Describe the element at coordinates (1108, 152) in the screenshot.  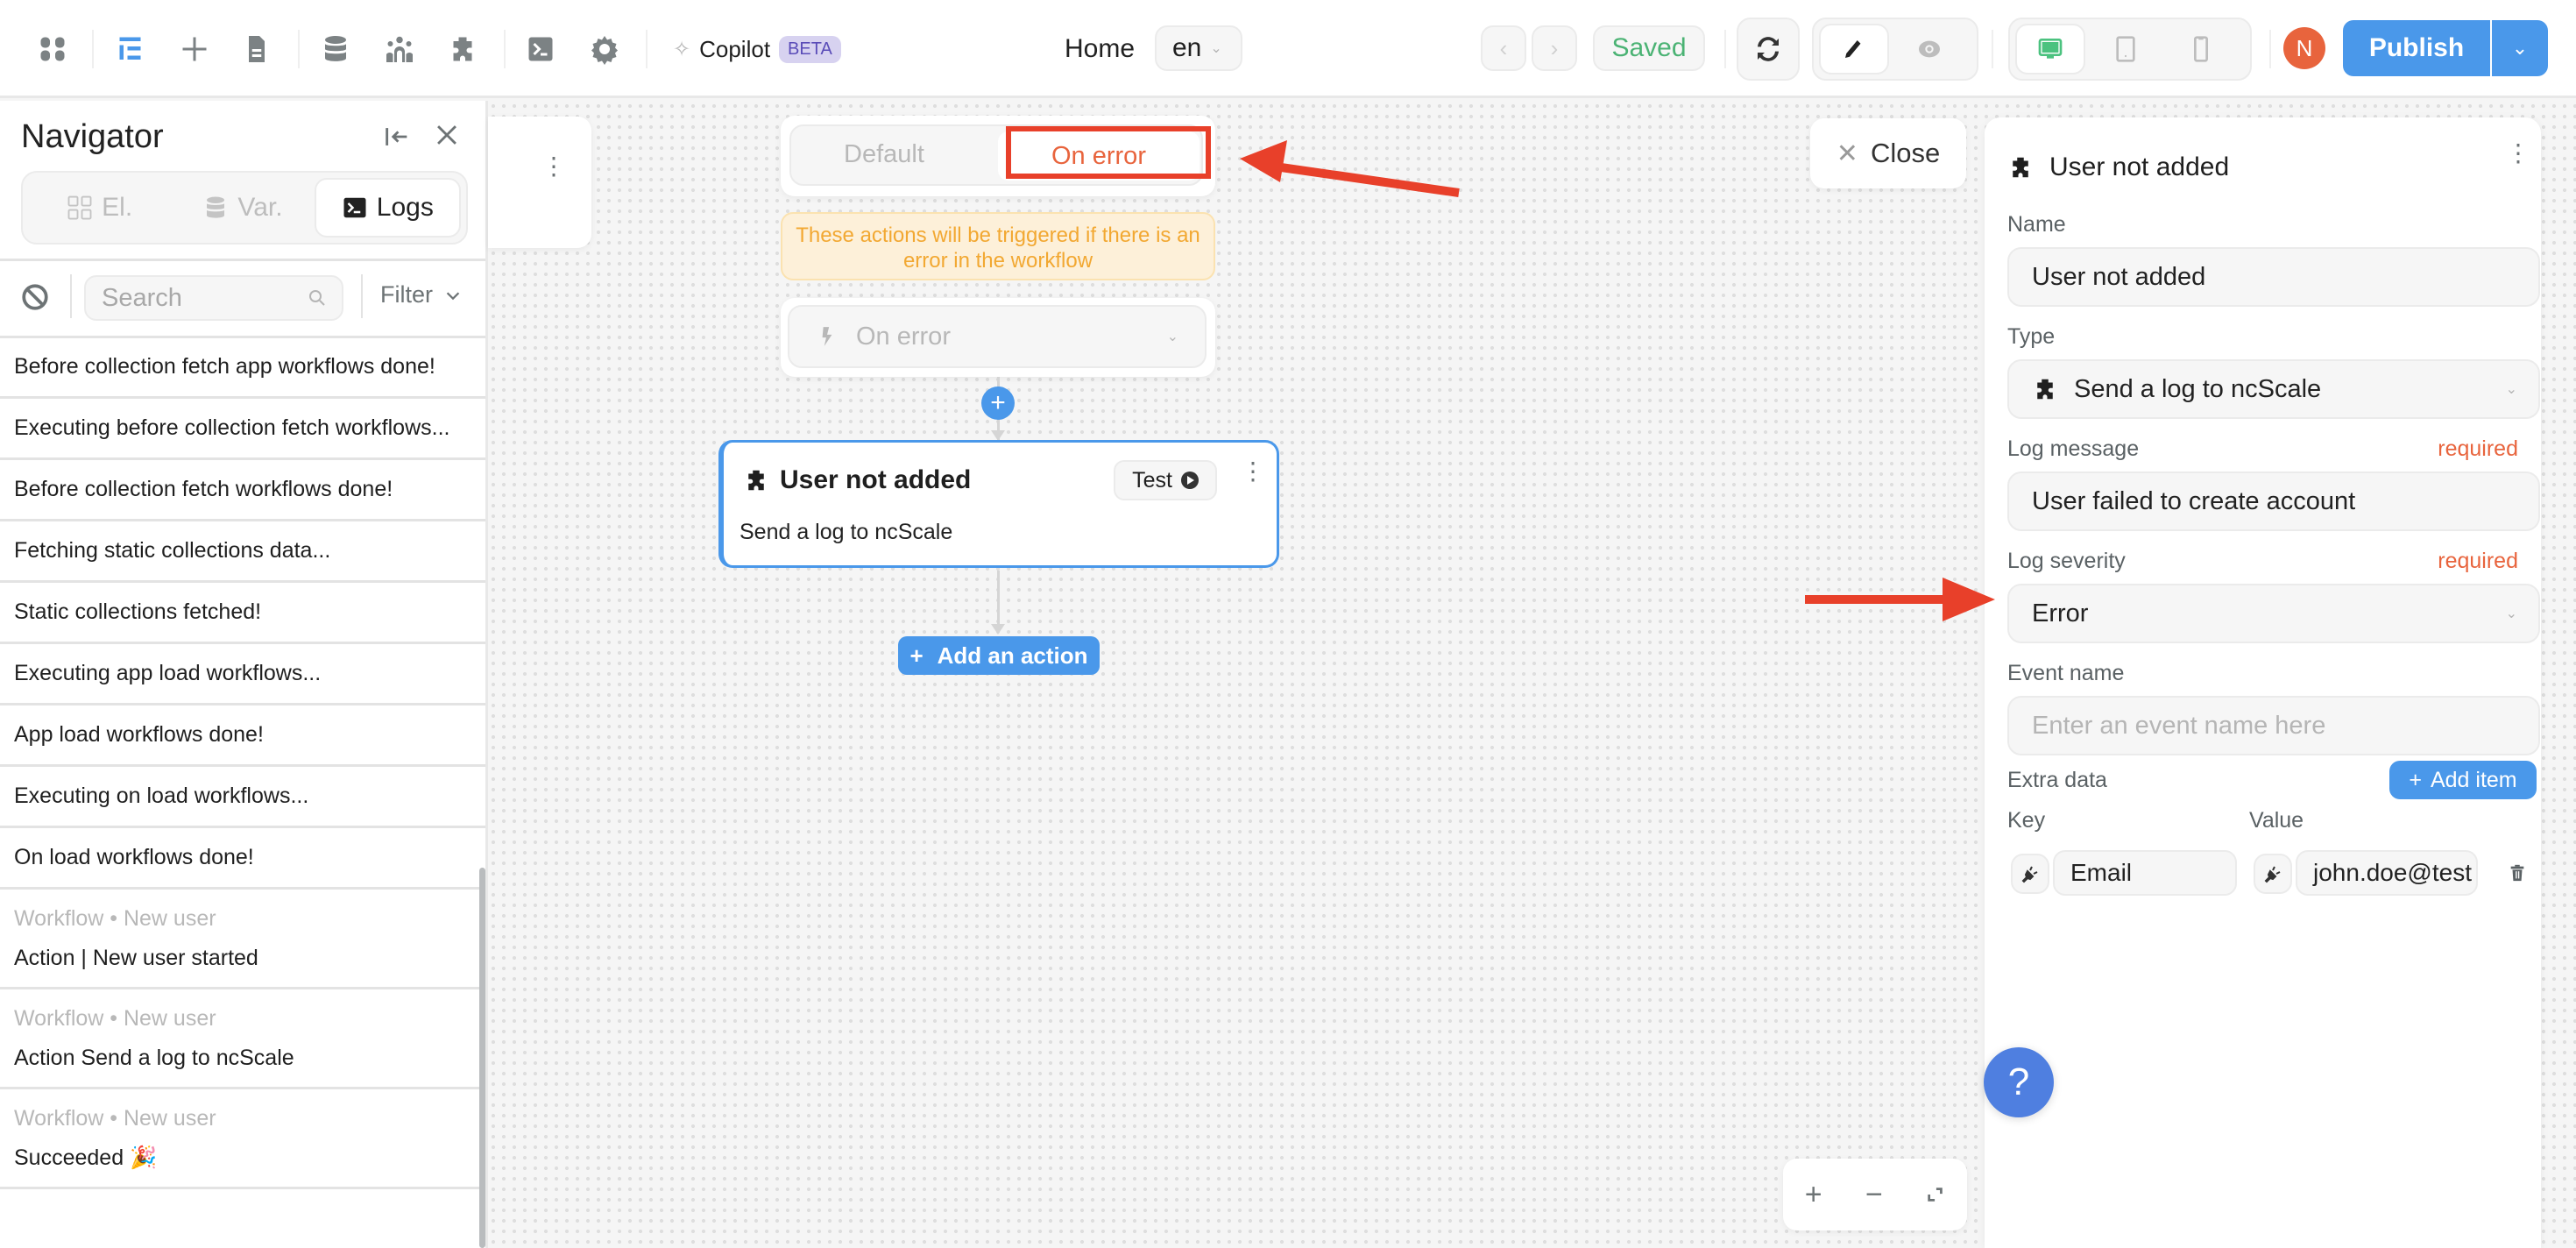
I see `annotation-highlight-box` at that location.